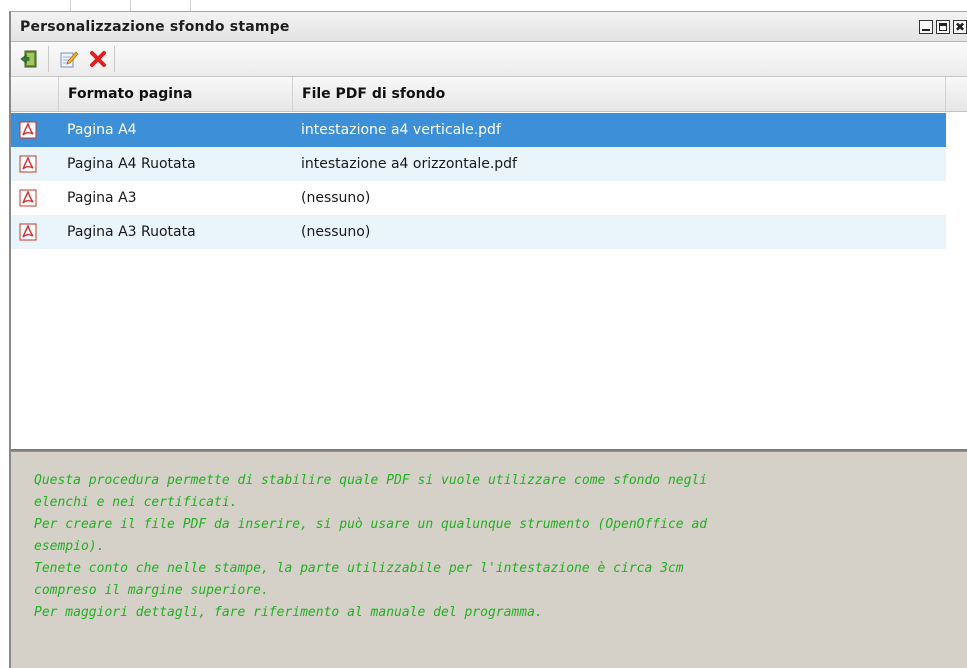 The image size is (967, 668). Describe the element at coordinates (619, 94) in the screenshot. I see `column-header-file: File PDF di sfondo` at that location.